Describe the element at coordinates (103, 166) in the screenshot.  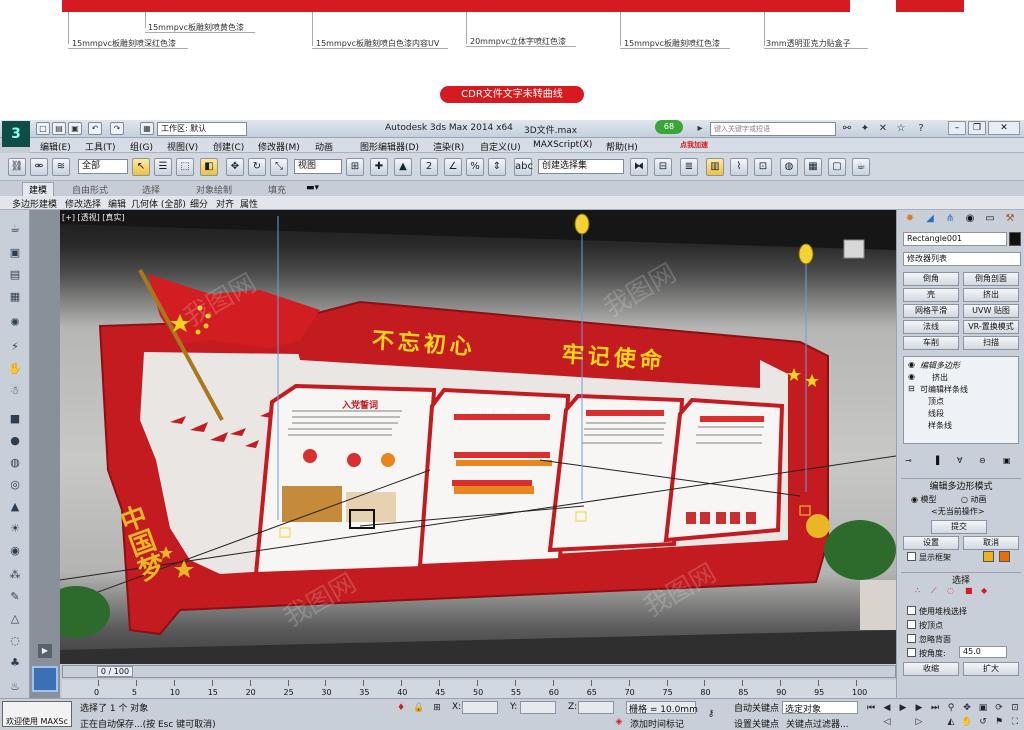
I see `selection-filter-select: 全部` at that location.